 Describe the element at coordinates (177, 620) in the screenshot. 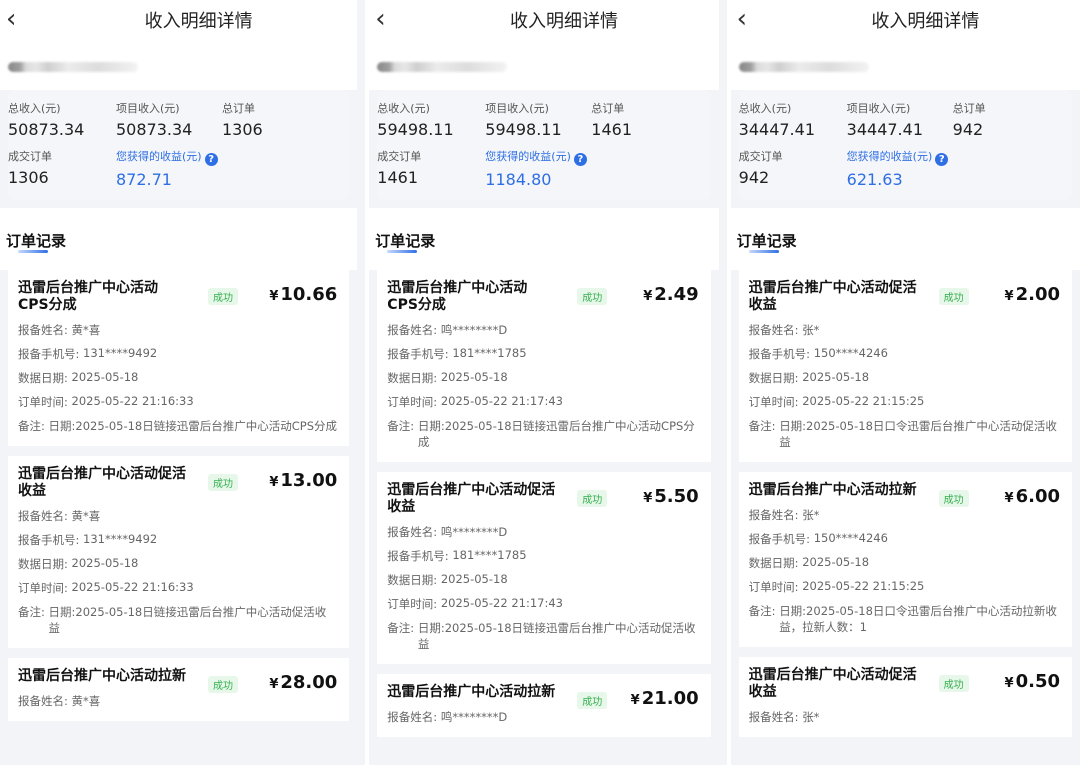

I see `order-note-row: 备注: 日期:2025-05-18日链接迅雷后台推广中心活动促活收益` at that location.